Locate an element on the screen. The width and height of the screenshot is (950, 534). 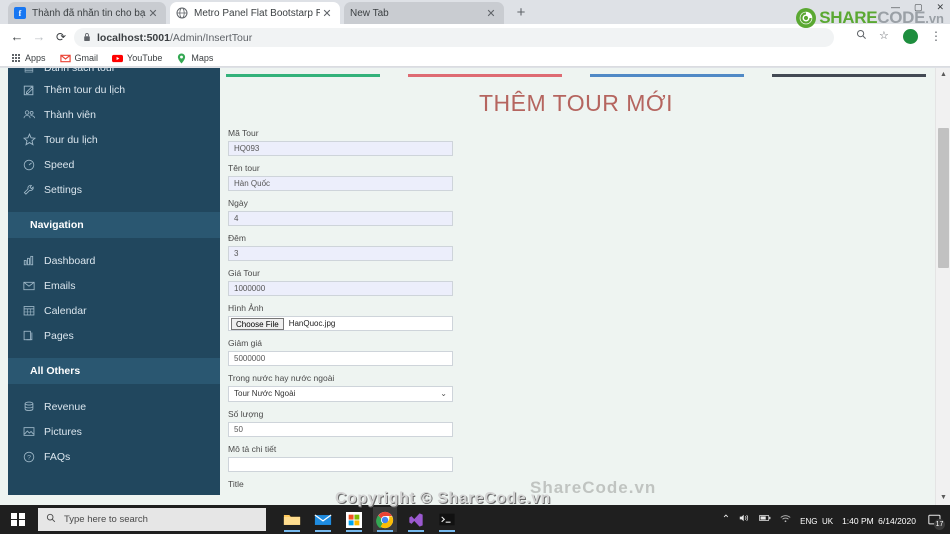
forward-icon: → is located at coordinates (39, 37).